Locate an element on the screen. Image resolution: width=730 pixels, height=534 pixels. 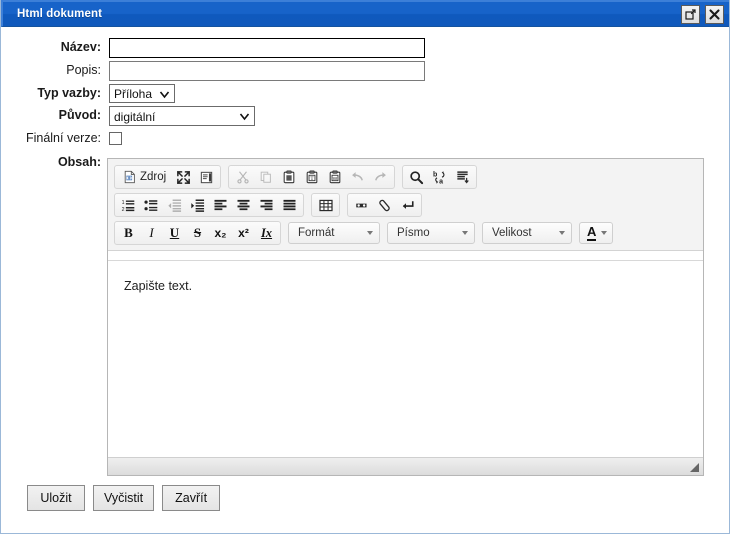
italic-icon: I is located at coordinates (151, 232).